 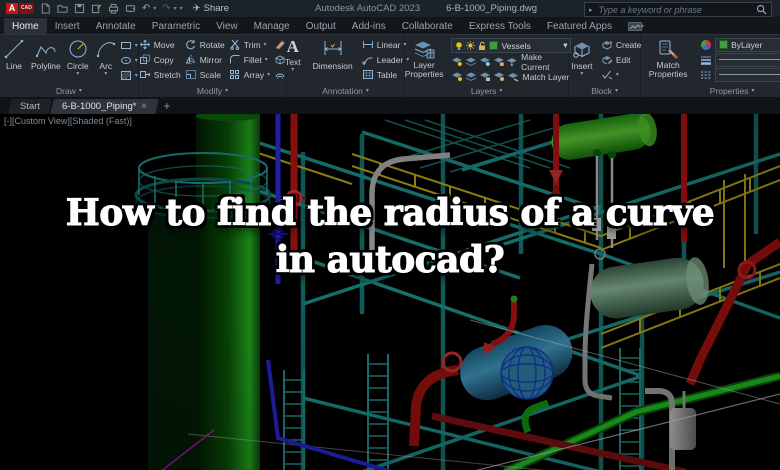 What do you see at coordinates (471, 61) in the screenshot?
I see `layer-isolate-icon` at bounding box center [471, 61].